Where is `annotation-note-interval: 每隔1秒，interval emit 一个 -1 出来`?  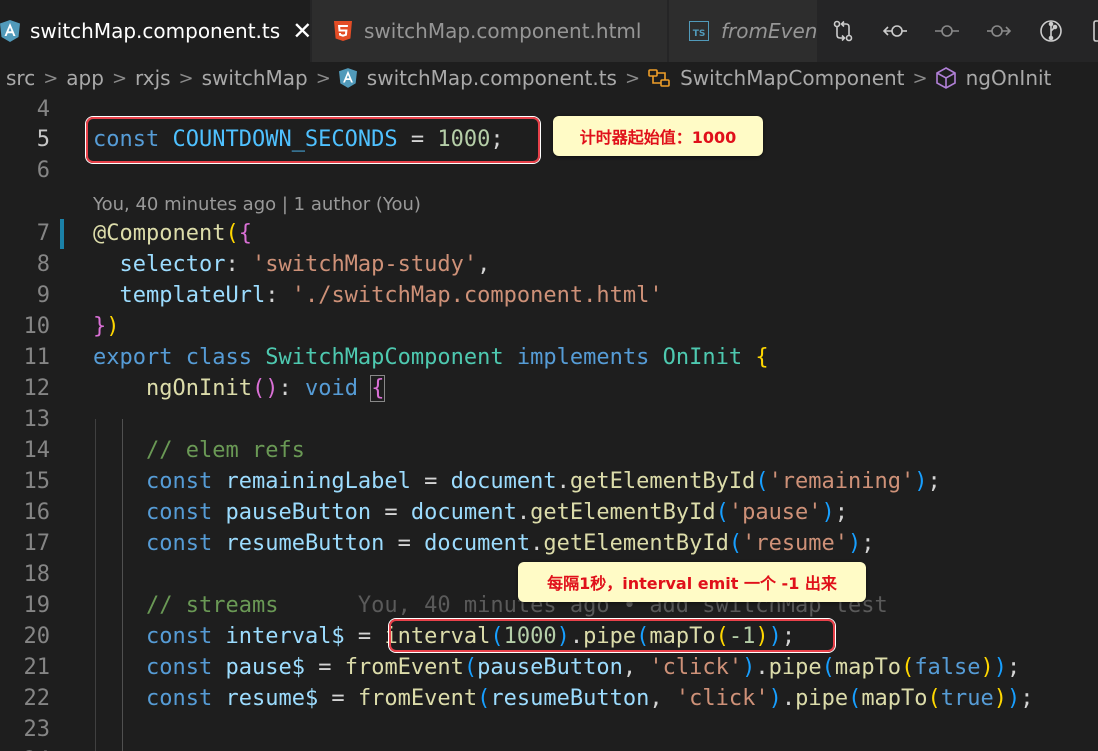
annotation-note-interval: 每隔1秒，interval emit 一个 -1 出来 is located at coordinates (692, 582).